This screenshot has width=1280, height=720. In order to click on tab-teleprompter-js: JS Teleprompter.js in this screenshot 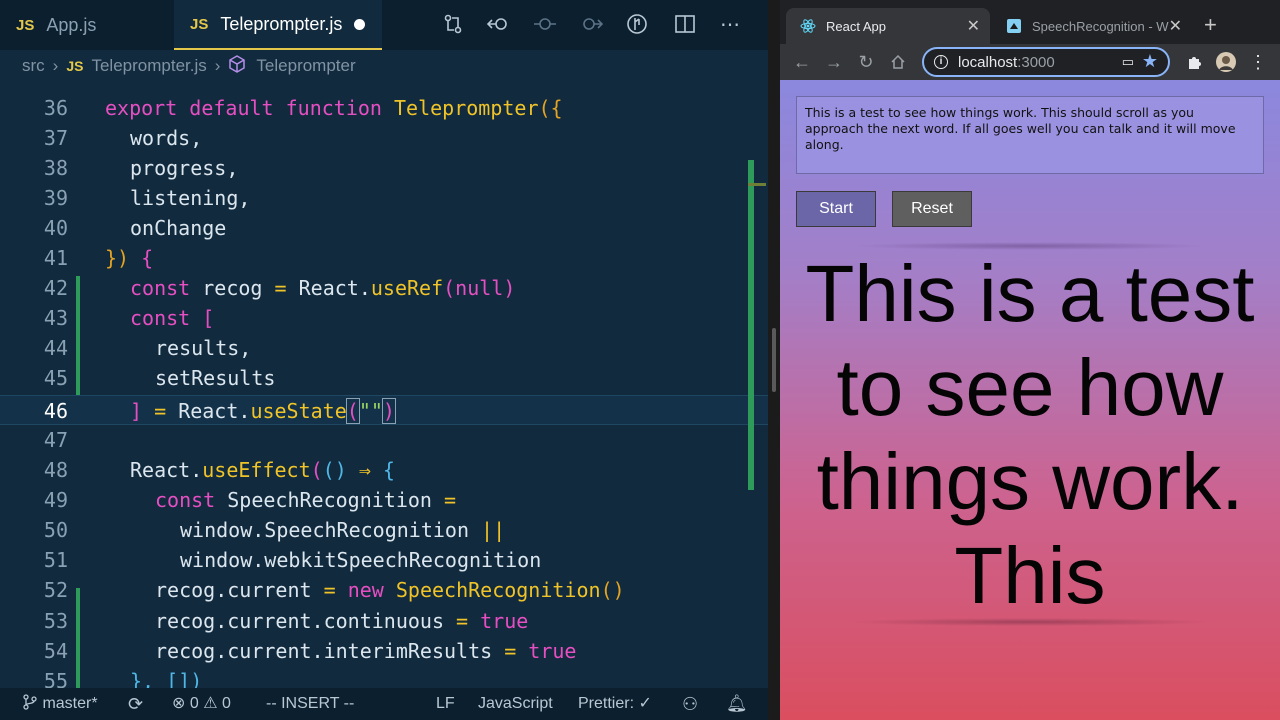, I will do `click(278, 25)`.